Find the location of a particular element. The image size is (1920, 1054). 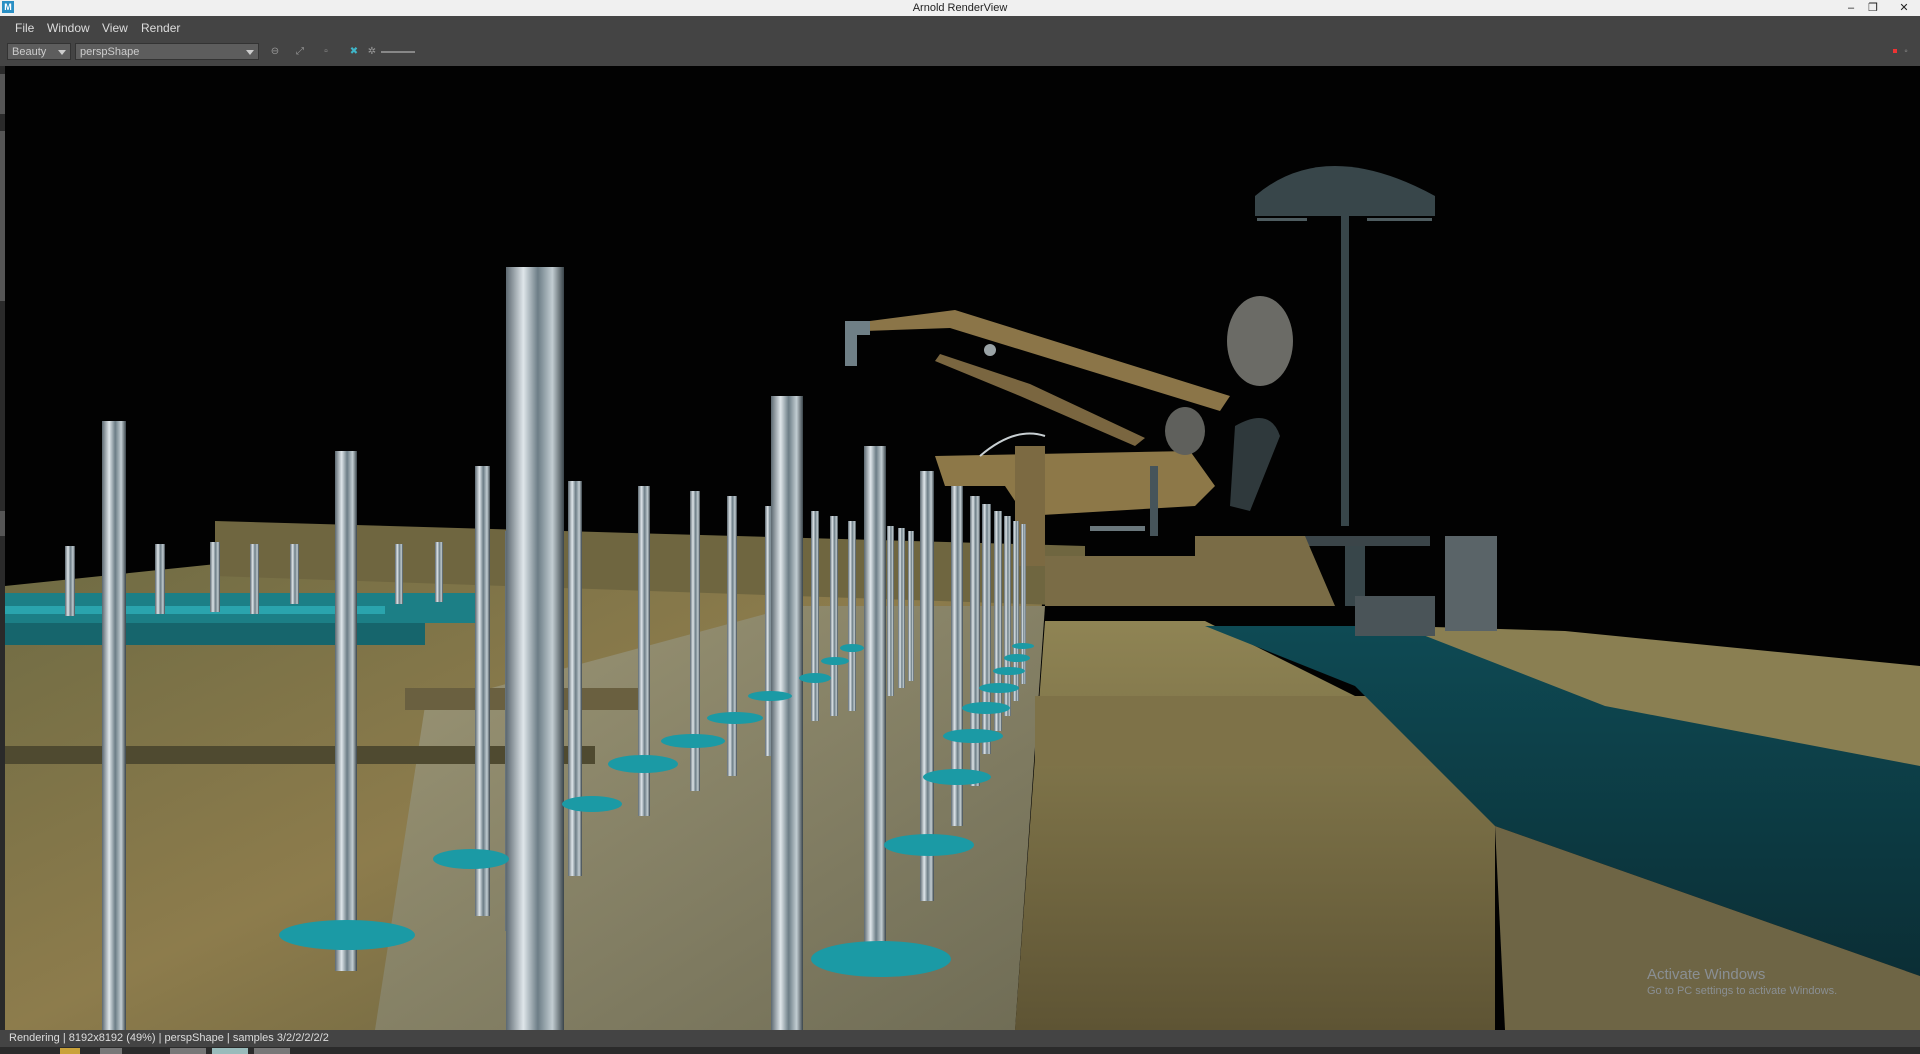

watermark-title: Activate Windows is located at coordinates (1706, 974).